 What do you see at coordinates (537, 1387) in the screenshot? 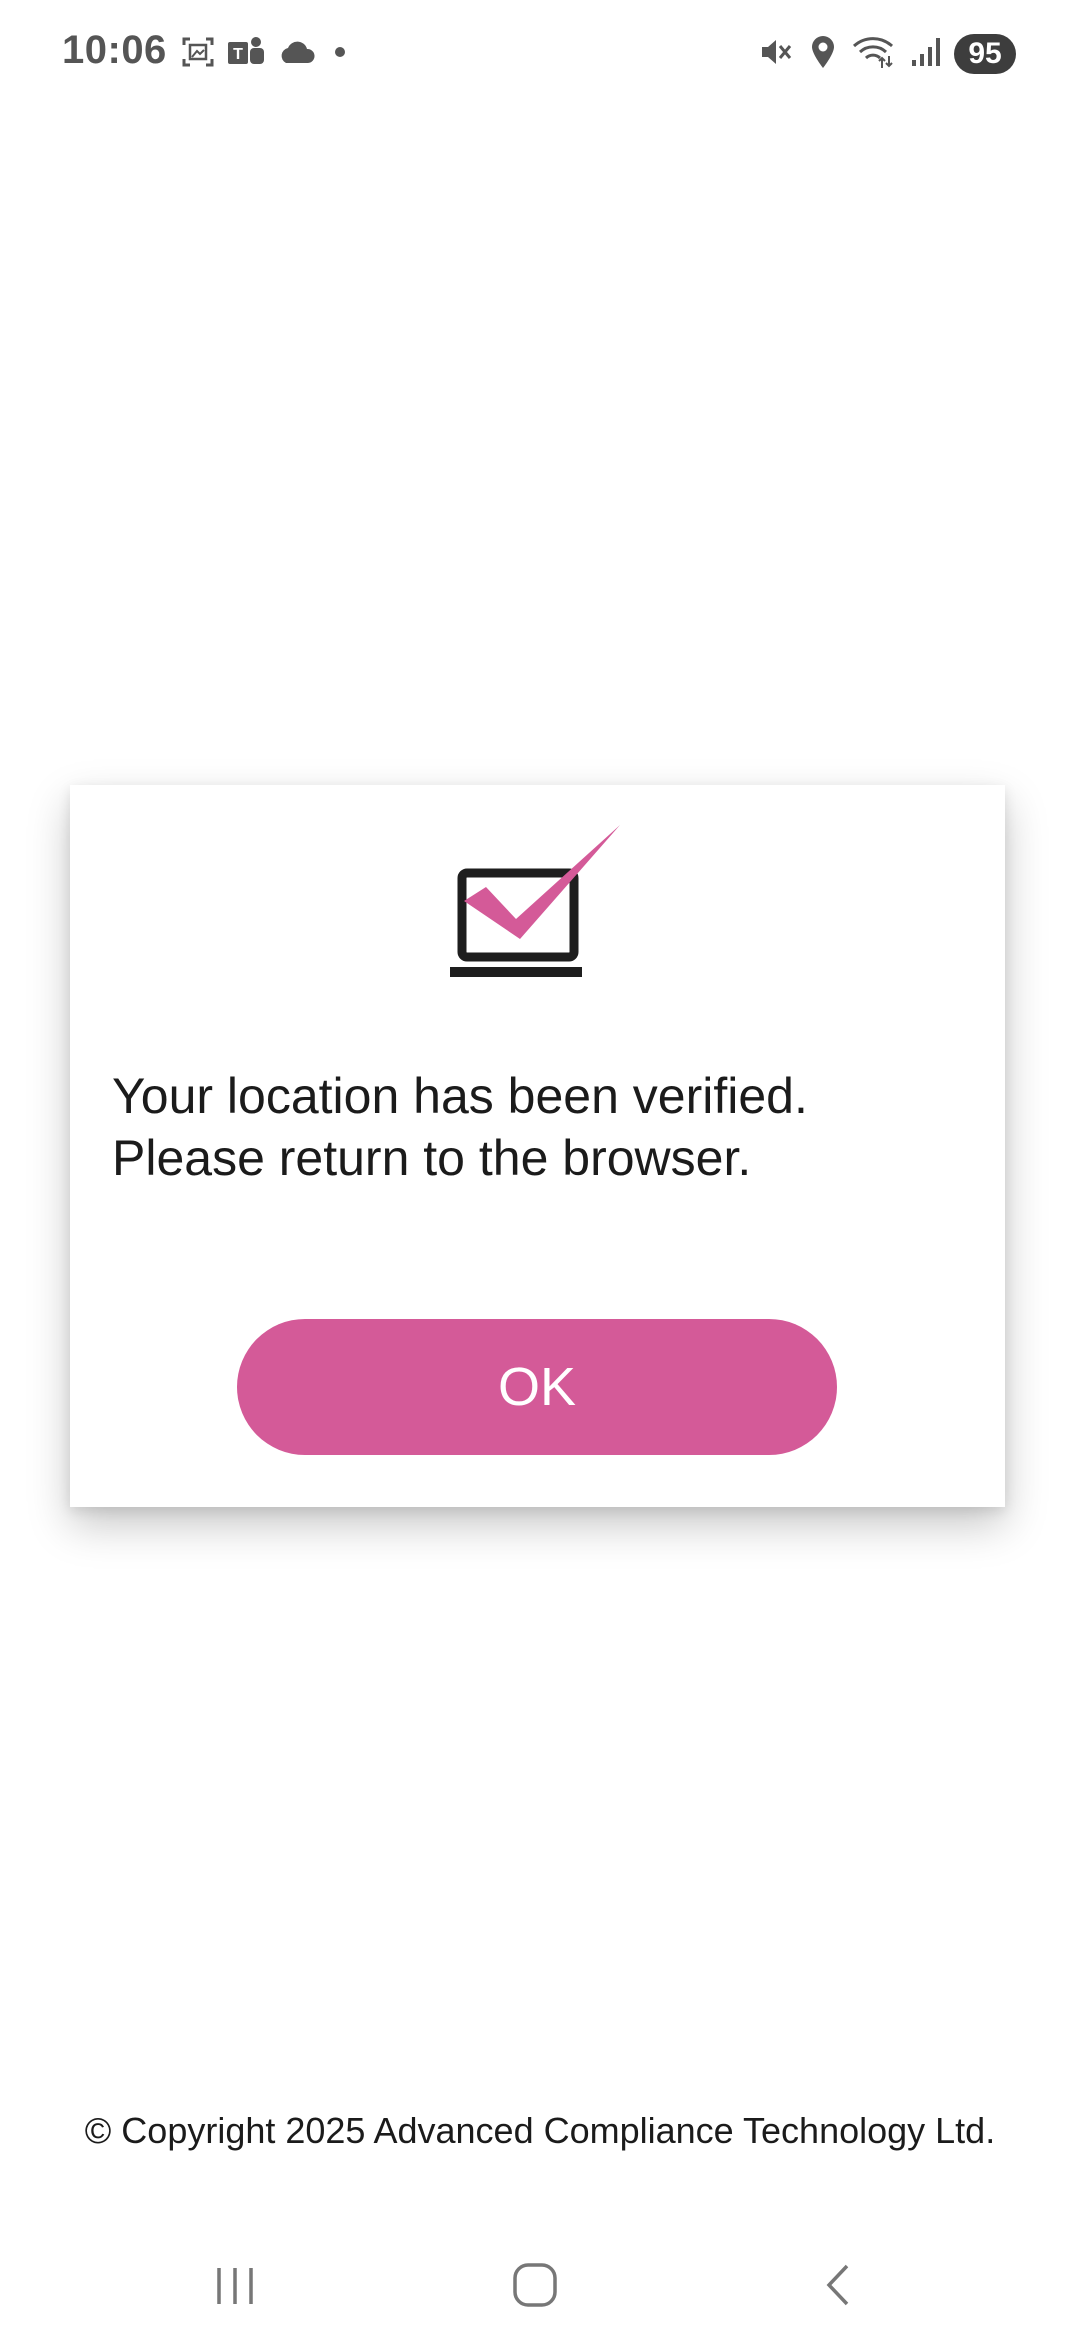
I see `ok-button: OK` at bounding box center [537, 1387].